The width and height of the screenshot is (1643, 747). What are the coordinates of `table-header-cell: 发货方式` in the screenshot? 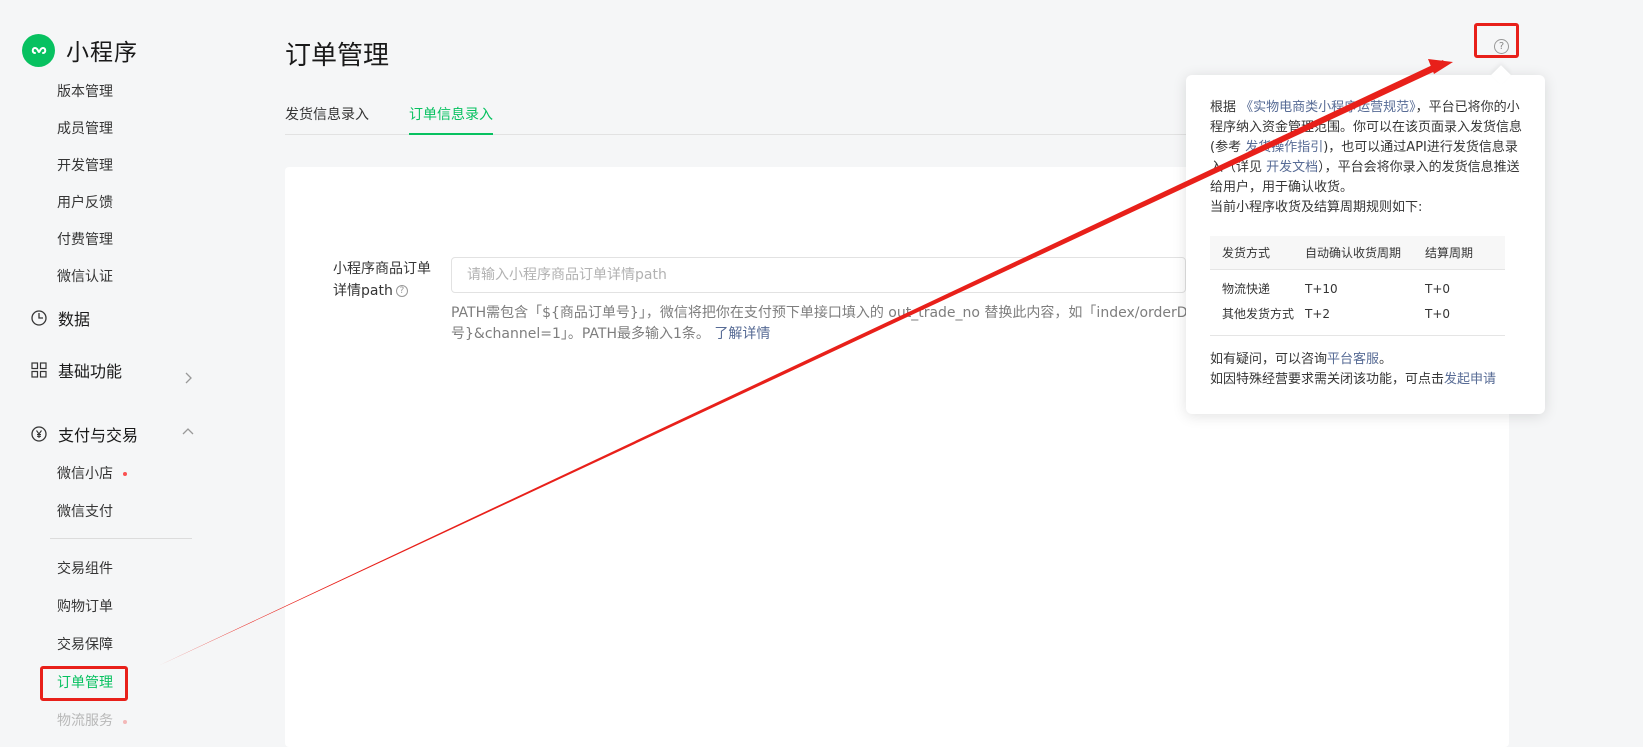 It's located at (1246, 253).